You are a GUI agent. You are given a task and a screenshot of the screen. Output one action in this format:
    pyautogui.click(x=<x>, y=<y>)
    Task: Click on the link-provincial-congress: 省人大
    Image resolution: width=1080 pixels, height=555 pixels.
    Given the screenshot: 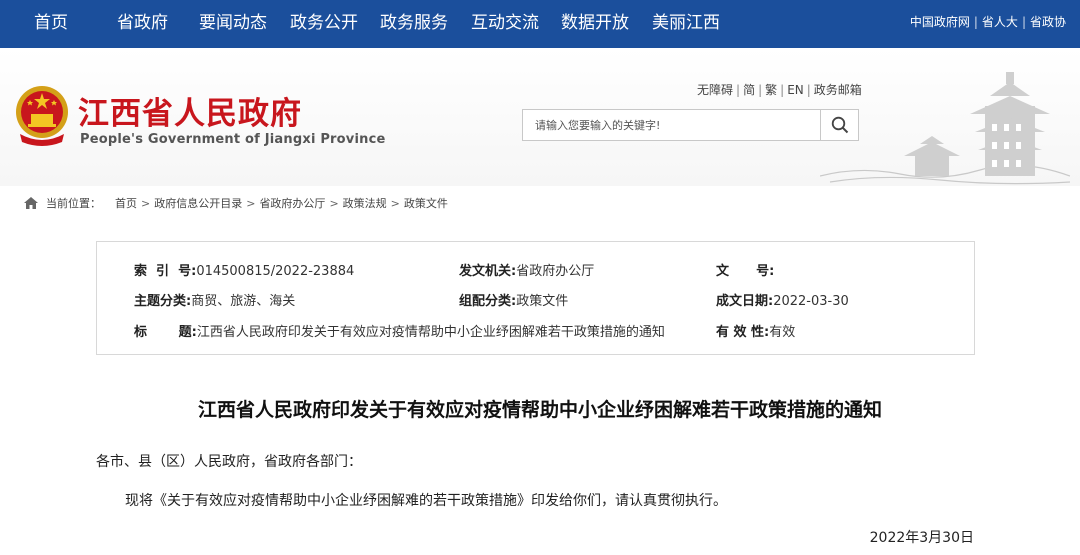 What is the action you would take?
    pyautogui.click(x=1000, y=22)
    